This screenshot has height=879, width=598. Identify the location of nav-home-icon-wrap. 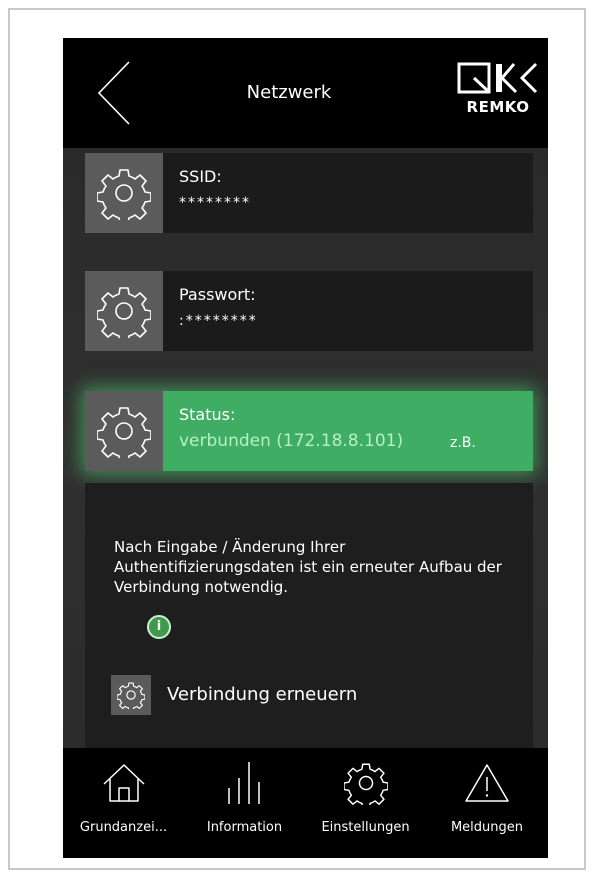
(123, 783).